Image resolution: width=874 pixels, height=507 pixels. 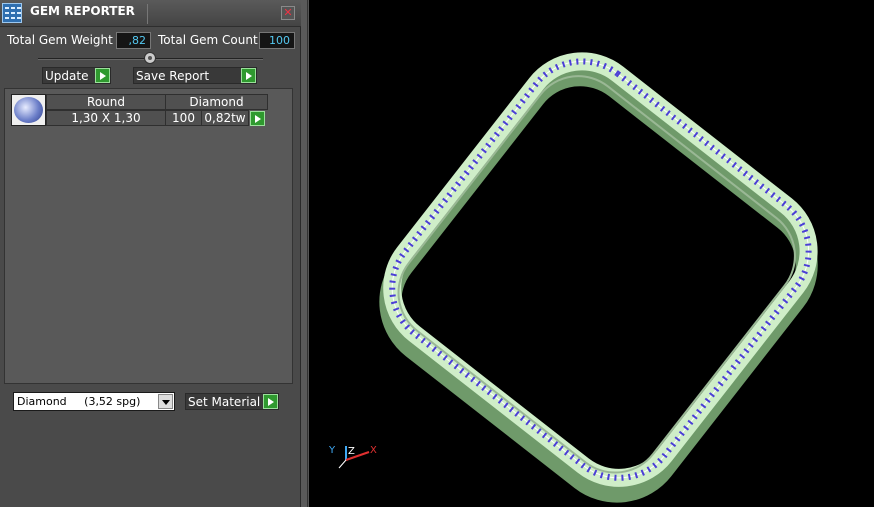 What do you see at coordinates (304, 253) in the screenshot?
I see `panel-splitter` at bounding box center [304, 253].